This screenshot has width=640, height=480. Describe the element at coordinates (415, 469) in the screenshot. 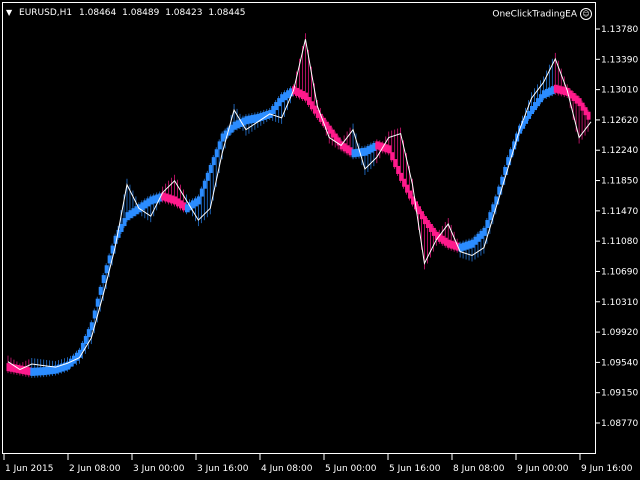

I see `time-label: 5 Jun 16:00` at that location.